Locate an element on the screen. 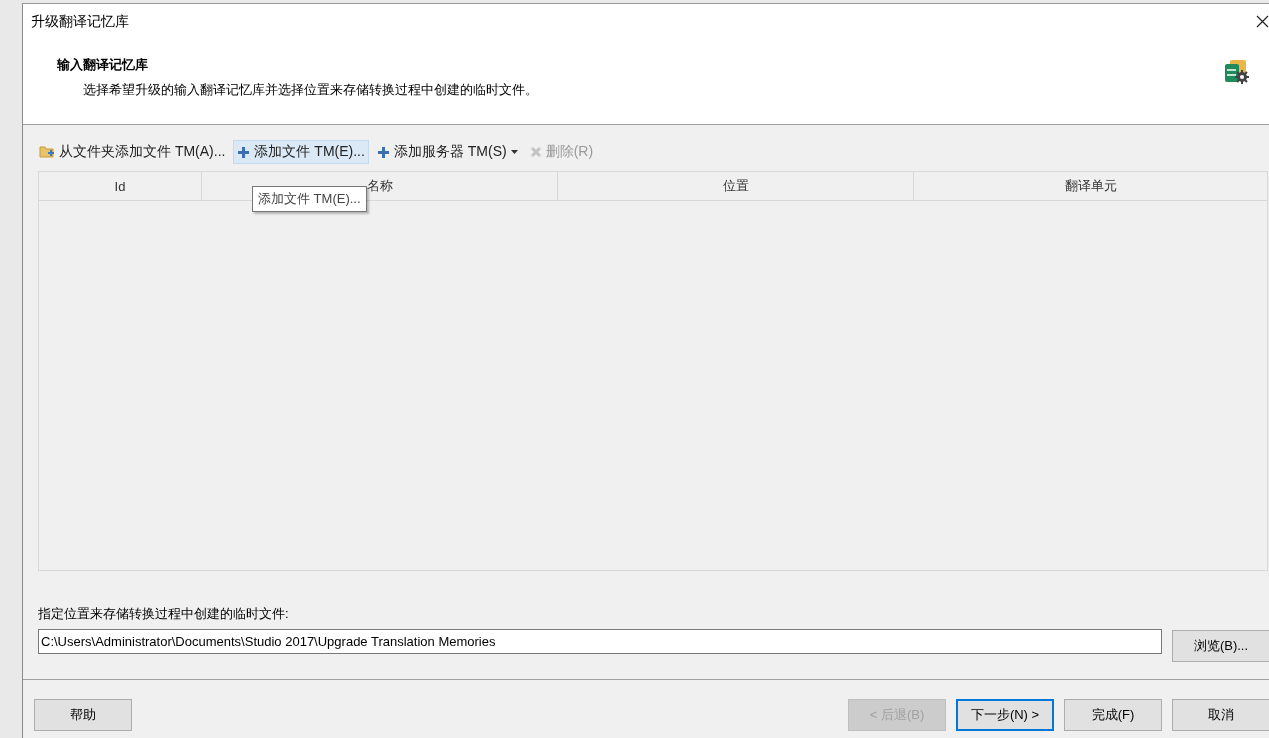 Image resolution: width=1269 pixels, height=738 pixels. folder-add-icon is located at coordinates (47, 152).